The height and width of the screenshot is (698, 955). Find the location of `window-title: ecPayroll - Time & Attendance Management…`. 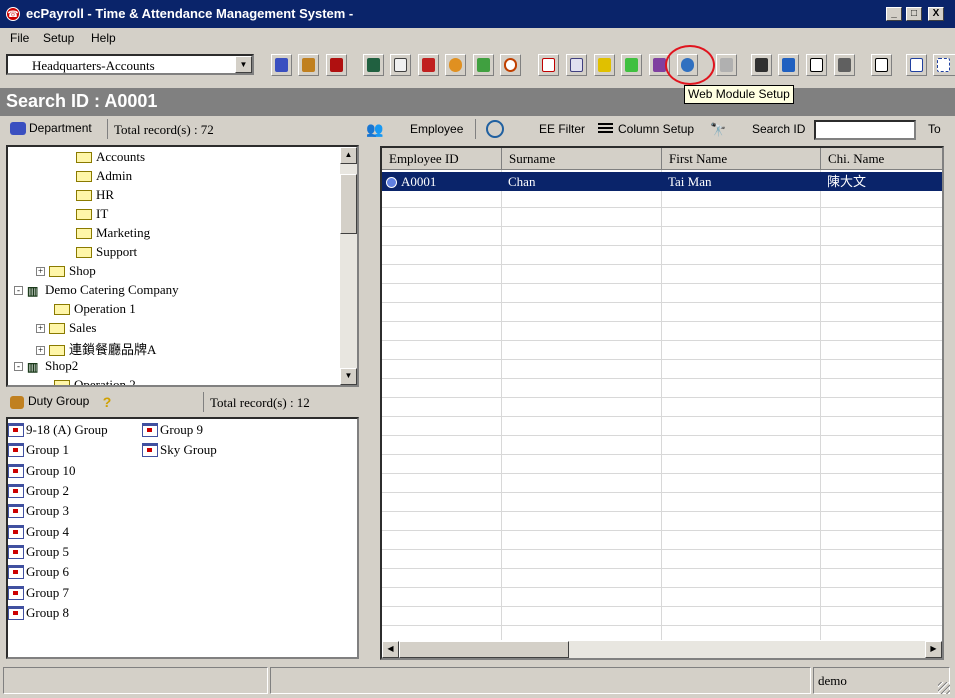

window-title: ecPayroll - Time & Attendance Management… is located at coordinates (190, 13).